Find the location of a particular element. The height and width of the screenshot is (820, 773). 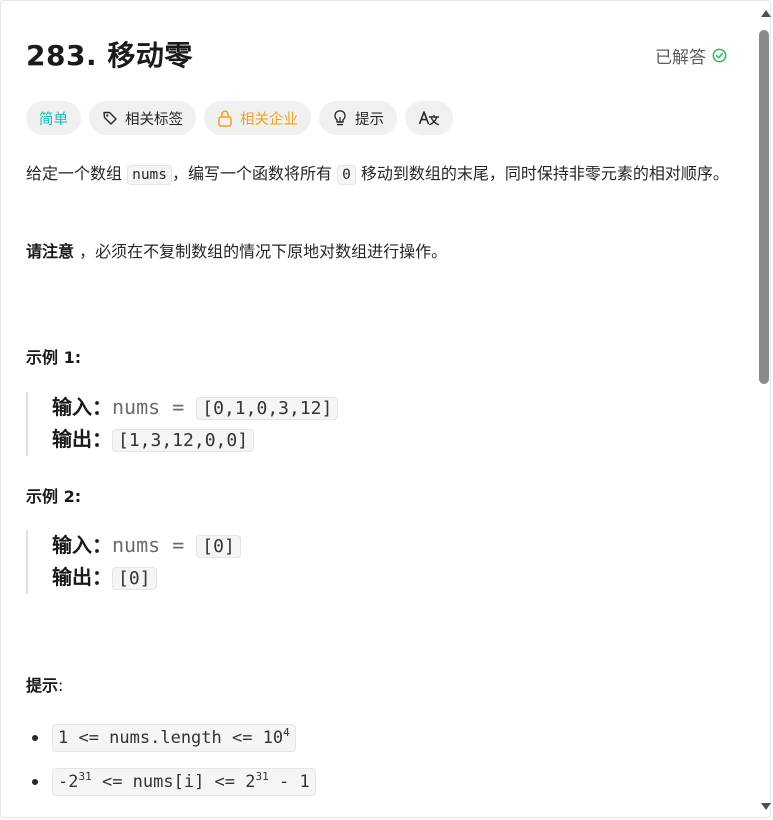

constraints-title: 提示: is located at coordinates (45, 685).